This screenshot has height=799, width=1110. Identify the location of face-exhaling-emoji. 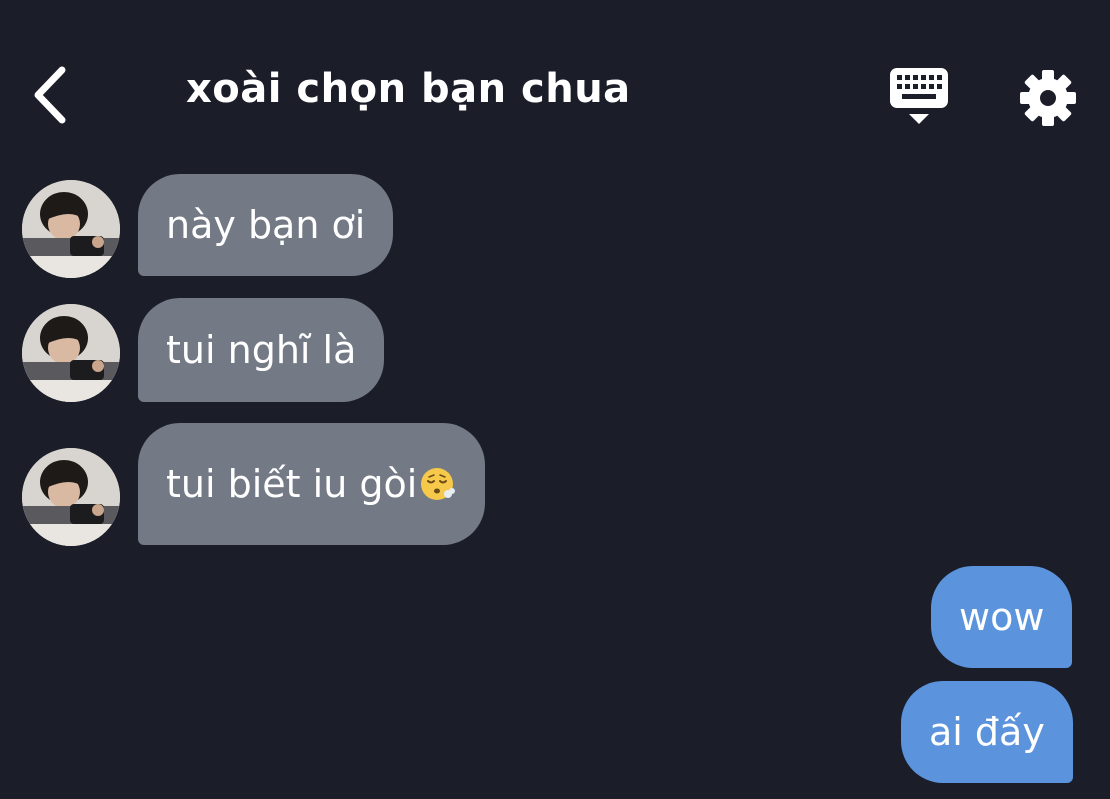
(438, 484).